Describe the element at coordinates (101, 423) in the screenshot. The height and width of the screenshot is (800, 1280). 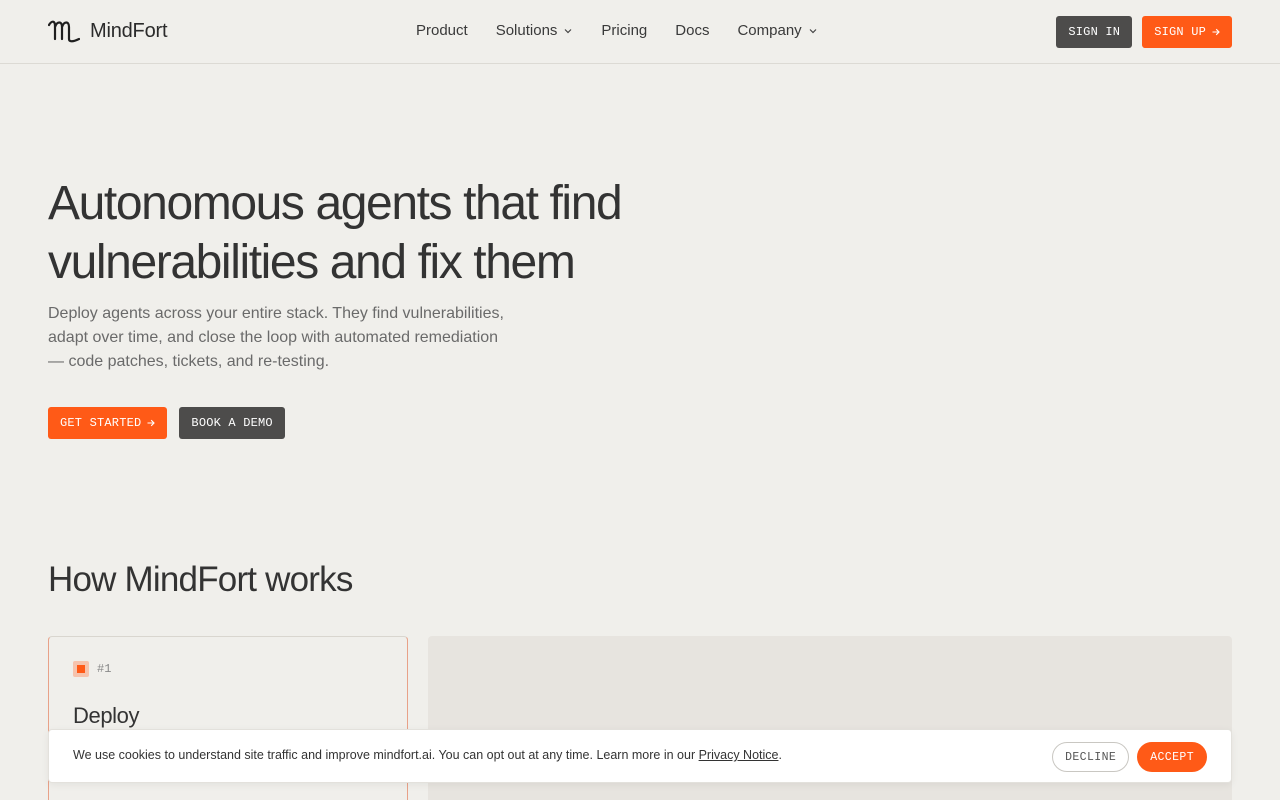
I see `get-started-label: GET STARTED` at that location.